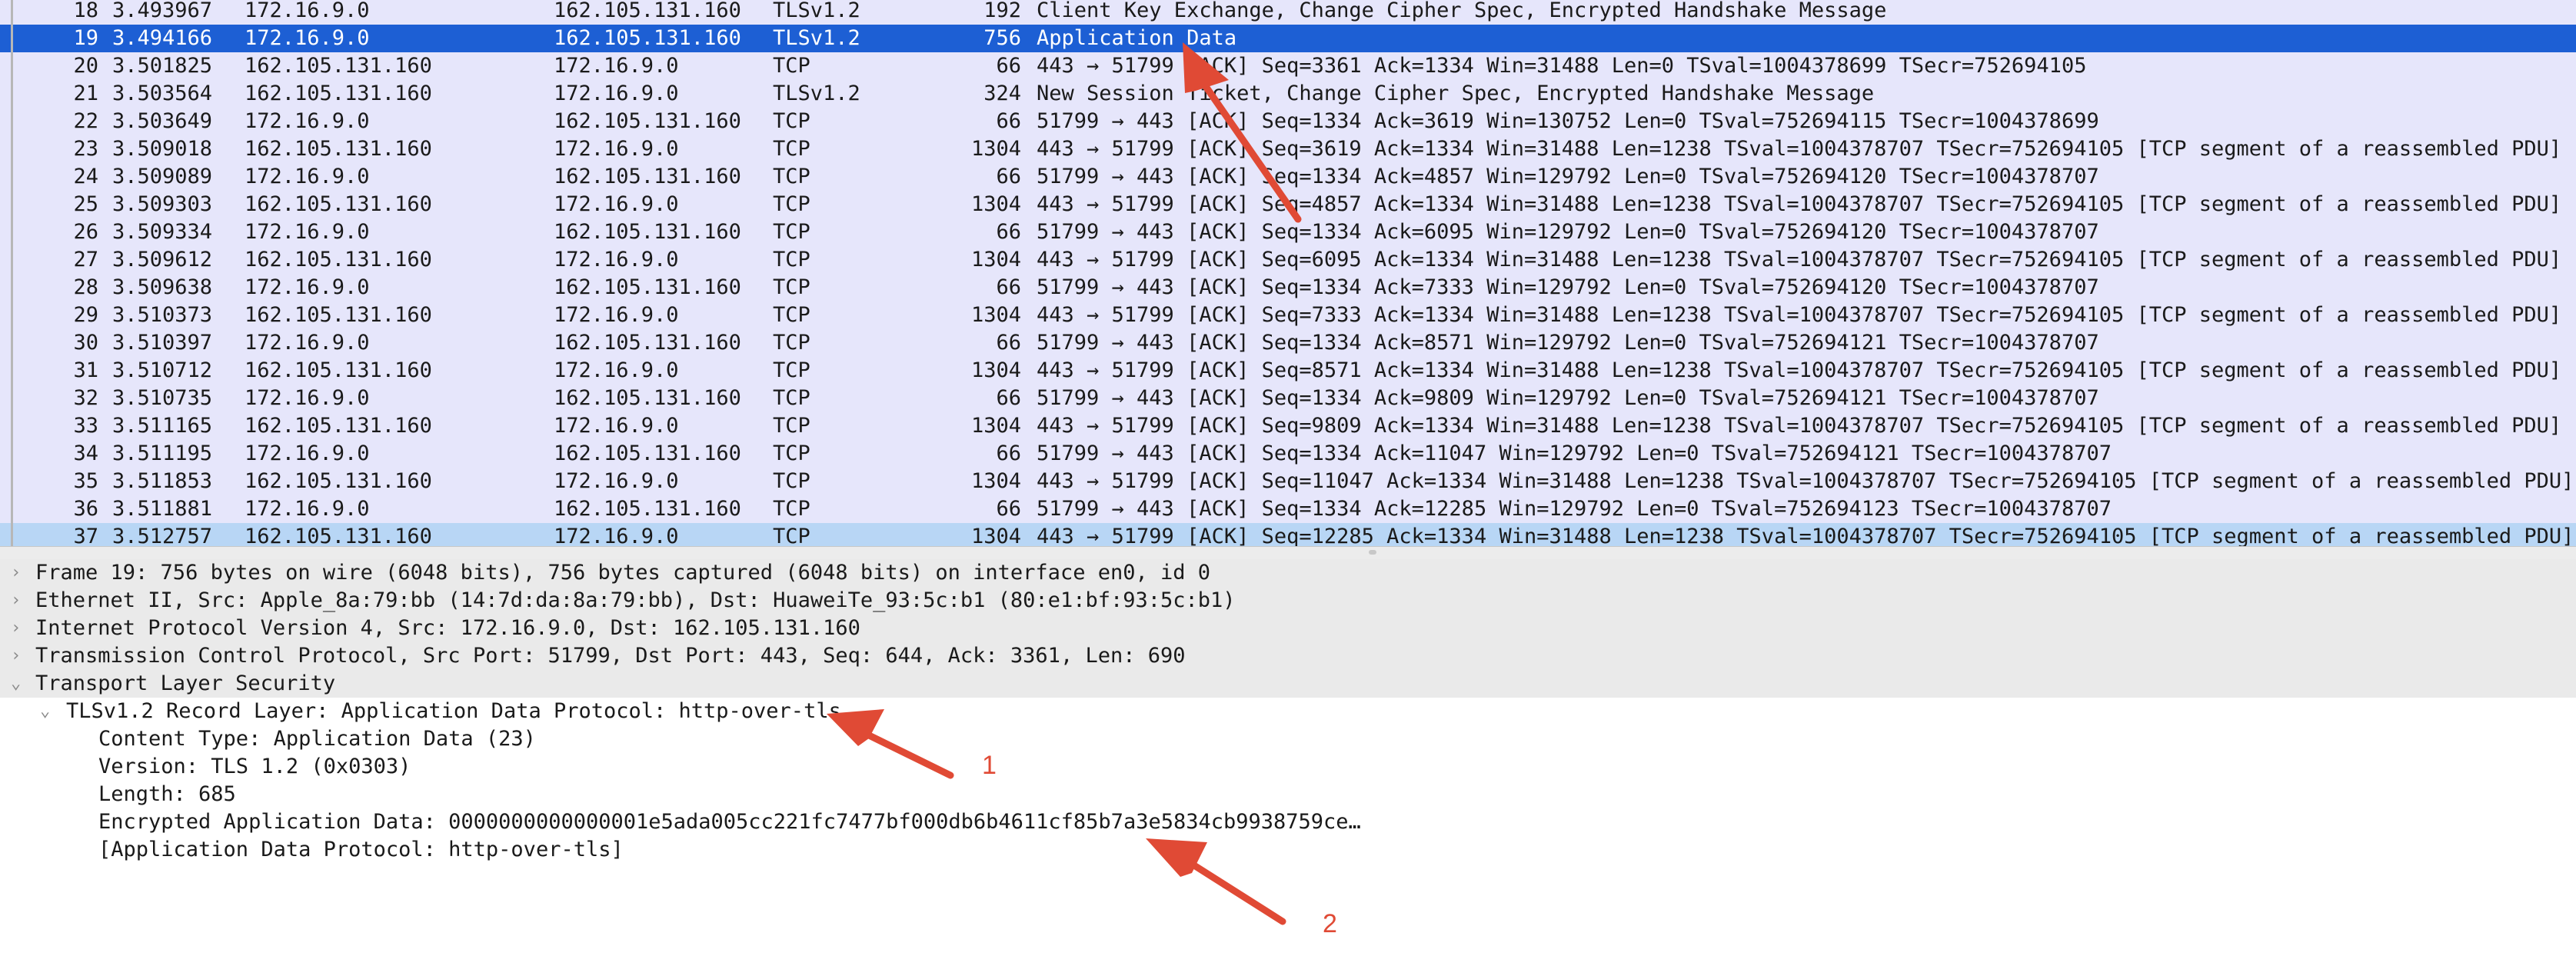  What do you see at coordinates (1288, 553) in the screenshot?
I see `pane-divider` at bounding box center [1288, 553].